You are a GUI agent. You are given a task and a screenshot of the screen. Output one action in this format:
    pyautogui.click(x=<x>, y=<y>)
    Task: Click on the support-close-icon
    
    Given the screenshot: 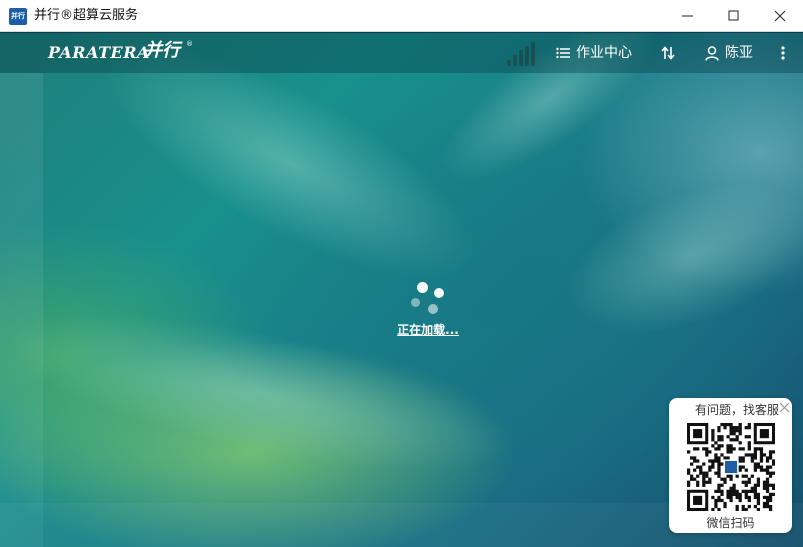 What is the action you would take?
    pyautogui.click(x=784, y=407)
    